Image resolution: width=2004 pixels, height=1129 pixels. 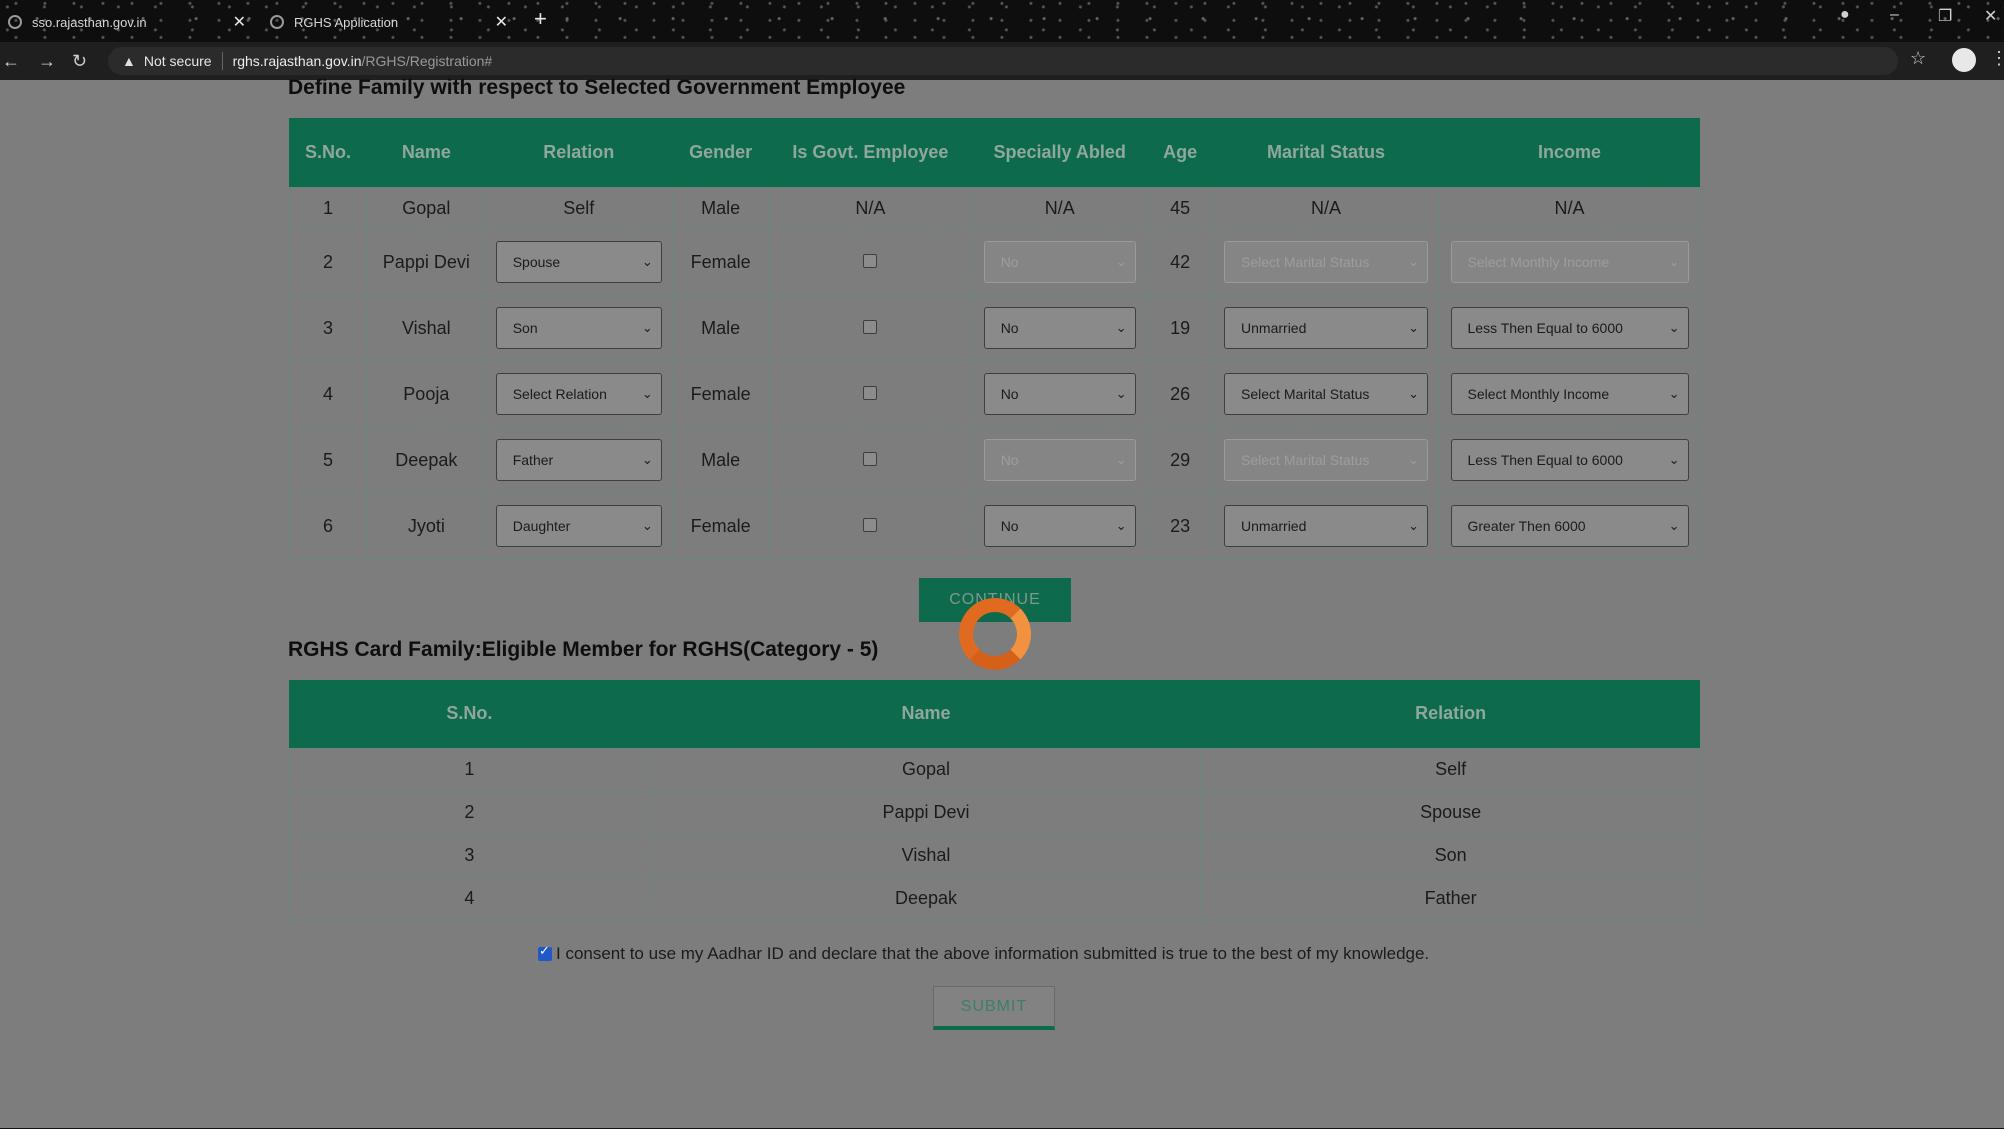 I want to click on profile-avatar-icon, so click(x=1964, y=60).